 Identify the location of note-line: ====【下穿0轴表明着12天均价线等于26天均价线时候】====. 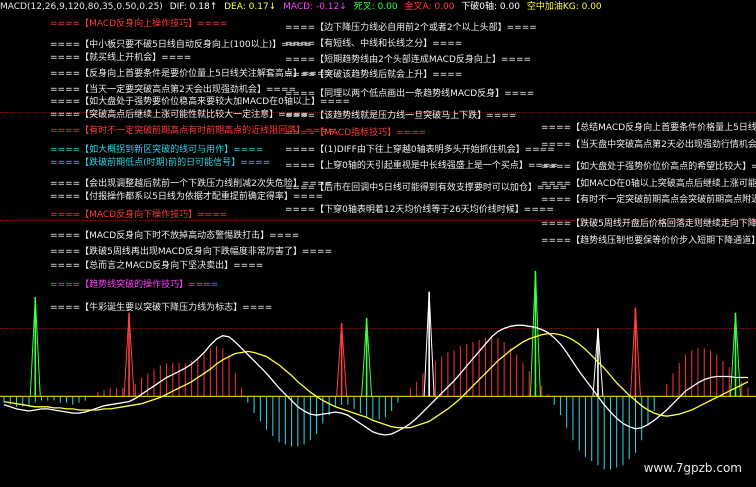
(419, 210).